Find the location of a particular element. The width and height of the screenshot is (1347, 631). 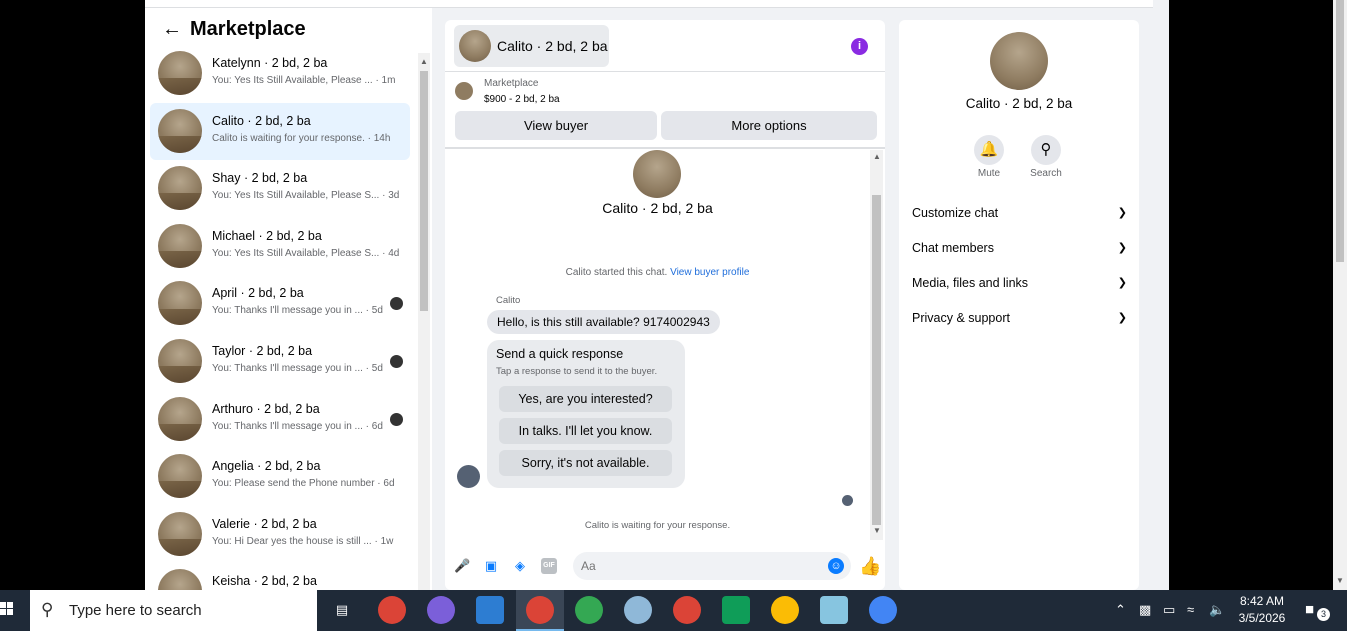

search-button: ⚲ Search is located at coordinates (1046, 157).